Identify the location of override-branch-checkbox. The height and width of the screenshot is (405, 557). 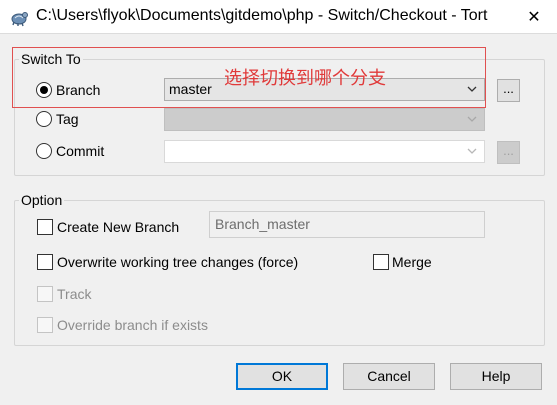
(45, 325).